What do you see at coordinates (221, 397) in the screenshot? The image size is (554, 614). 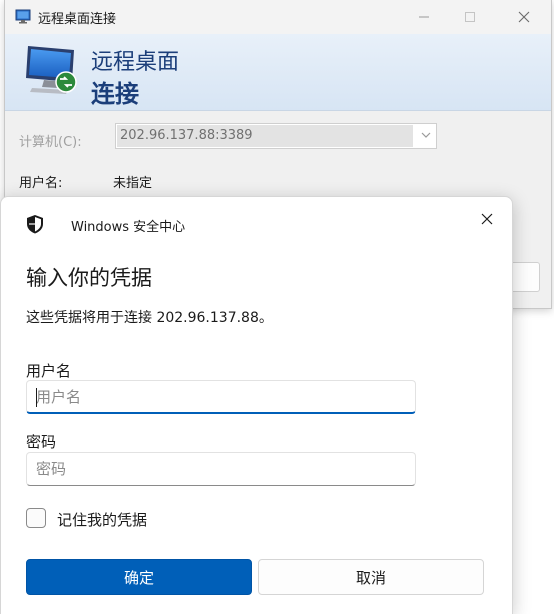 I see `username-input` at bounding box center [221, 397].